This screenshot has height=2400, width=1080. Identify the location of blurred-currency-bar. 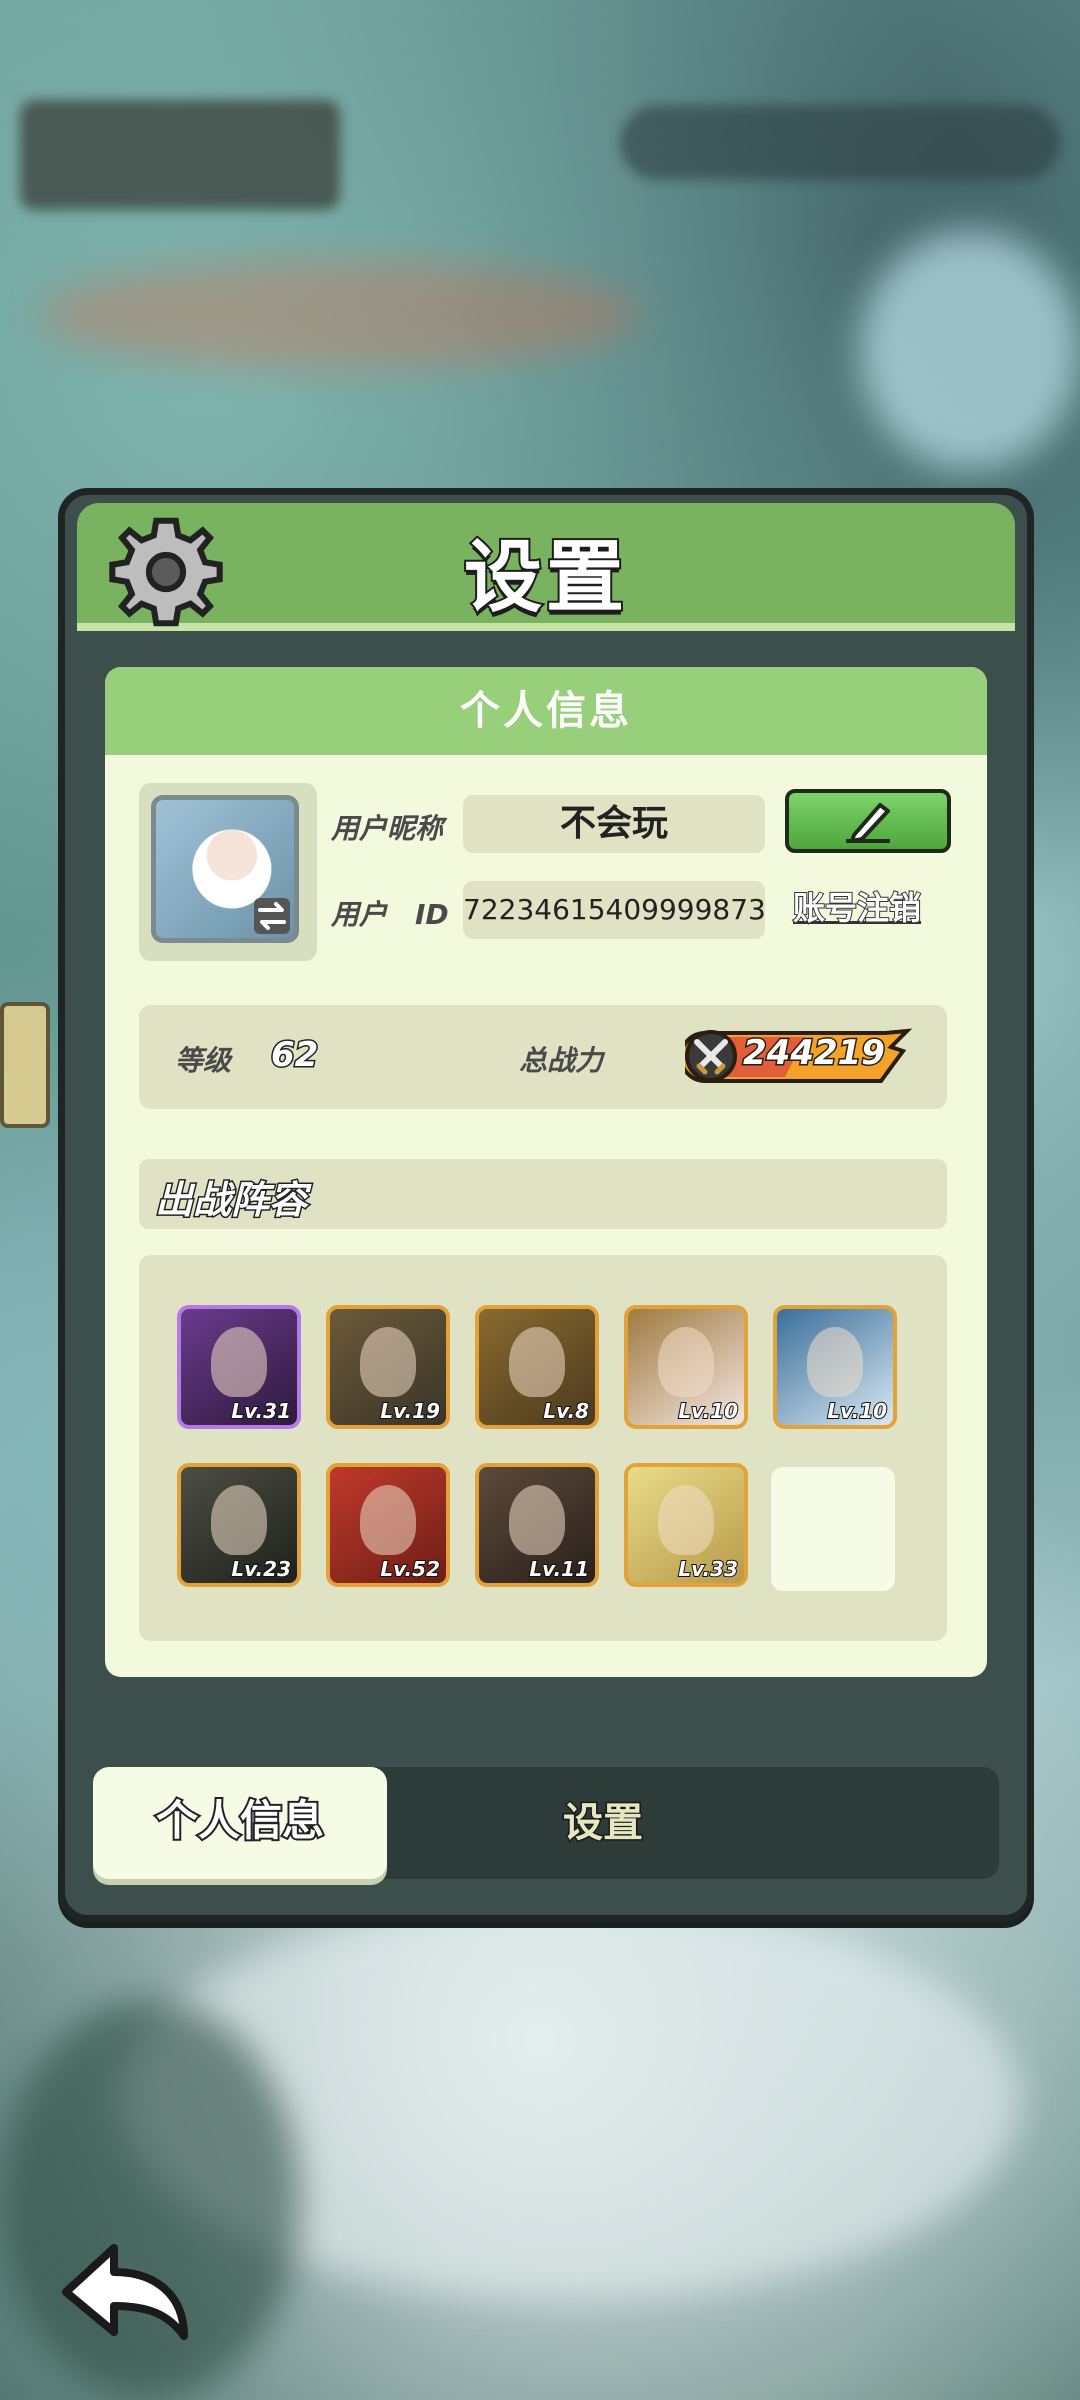
(840, 142).